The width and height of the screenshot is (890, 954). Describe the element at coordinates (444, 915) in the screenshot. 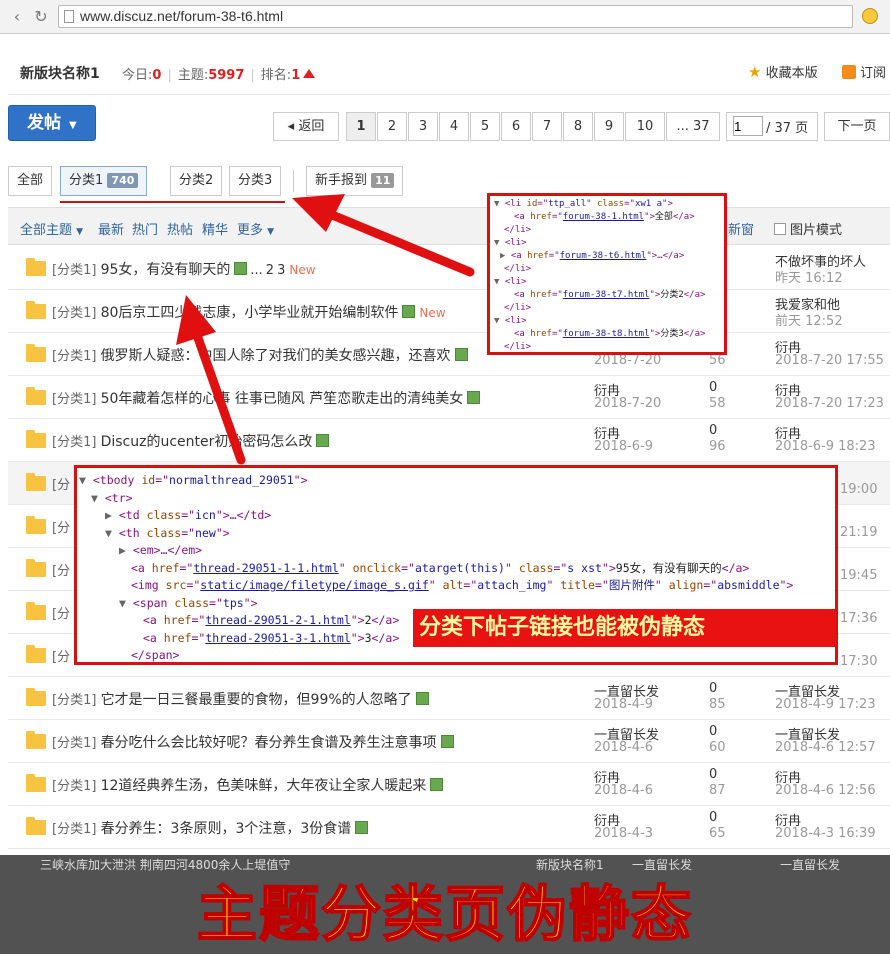

I see `caption-text: 主题分类页伪静态` at that location.